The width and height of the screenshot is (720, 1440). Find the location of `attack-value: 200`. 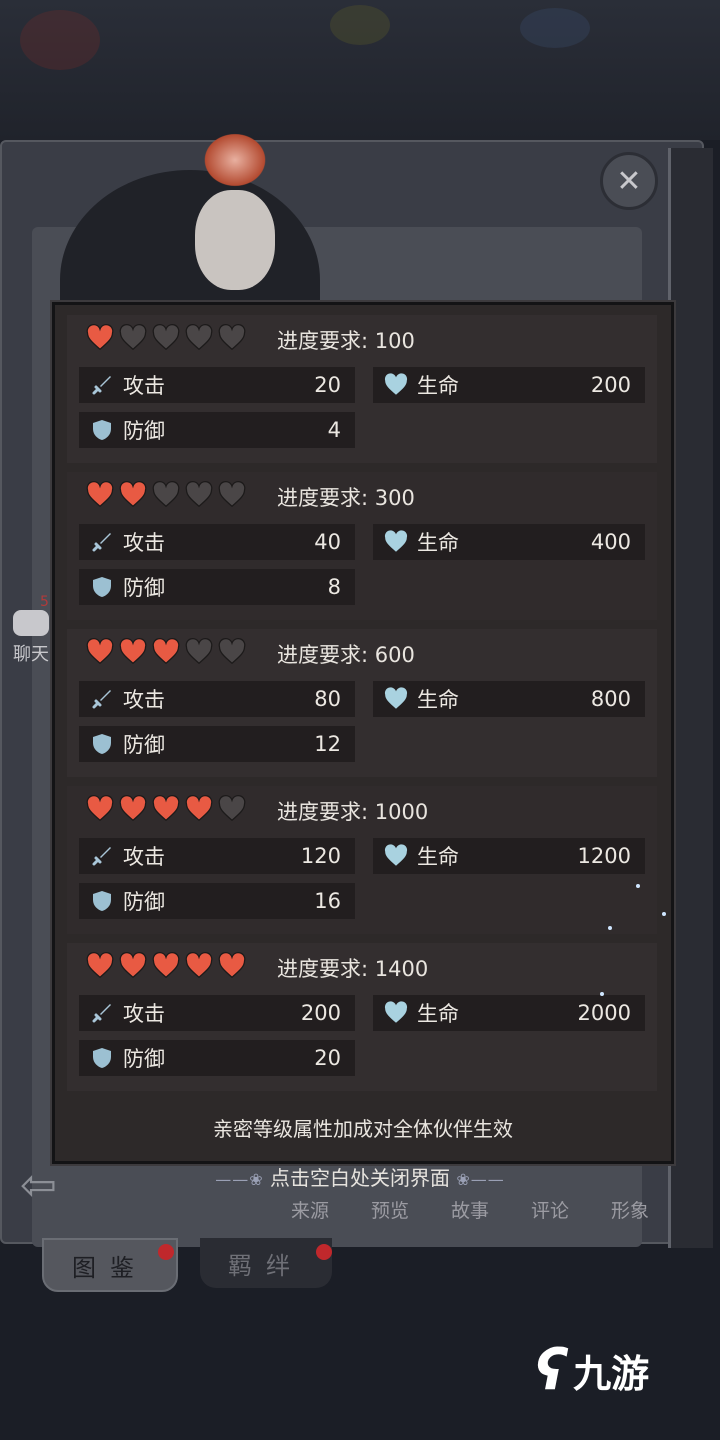

attack-value: 200 is located at coordinates (320, 1013).